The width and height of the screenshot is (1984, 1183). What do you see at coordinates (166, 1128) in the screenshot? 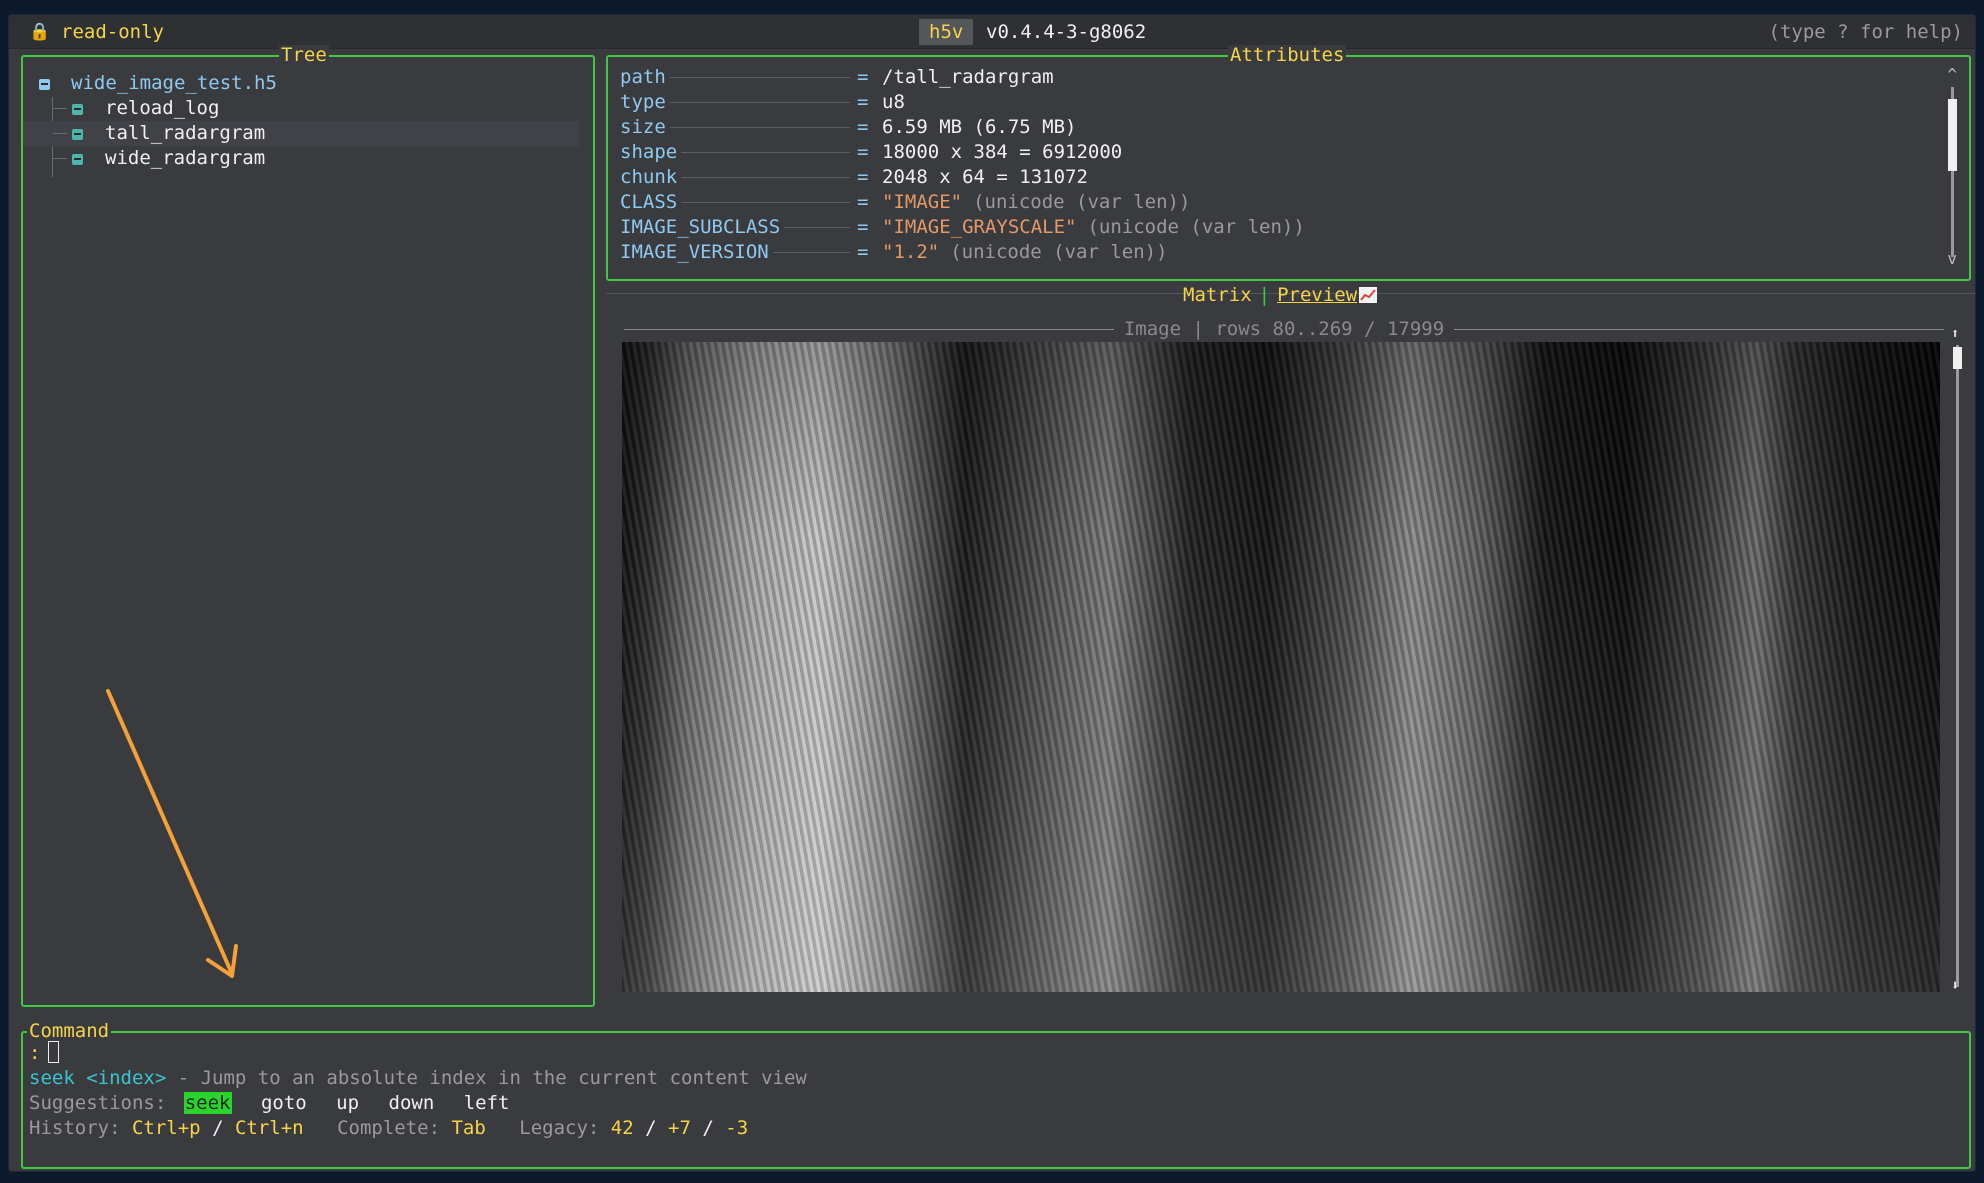
I see `history-prev-key: Ctrl+p` at bounding box center [166, 1128].